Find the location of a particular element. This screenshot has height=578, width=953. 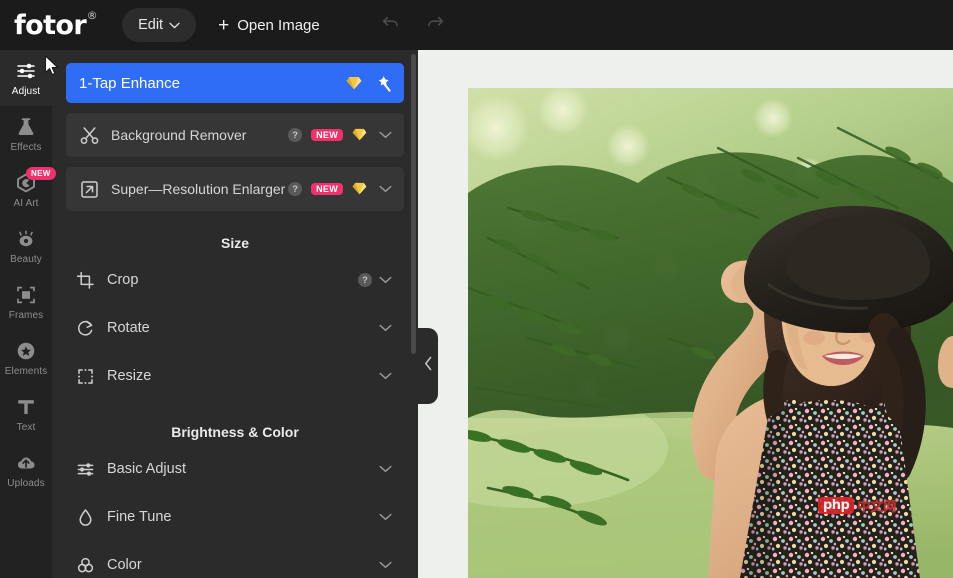

sidebar-item-label: Beauty is located at coordinates (26, 259).